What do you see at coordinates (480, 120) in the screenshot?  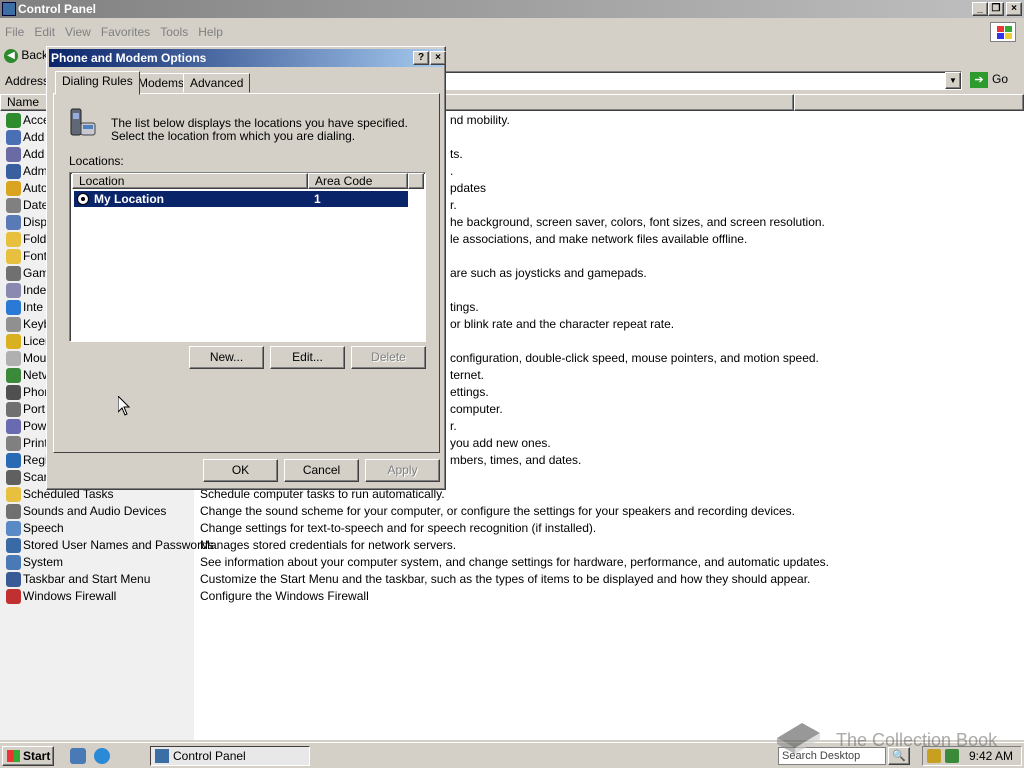 I see `item-description: nd mobility.` at bounding box center [480, 120].